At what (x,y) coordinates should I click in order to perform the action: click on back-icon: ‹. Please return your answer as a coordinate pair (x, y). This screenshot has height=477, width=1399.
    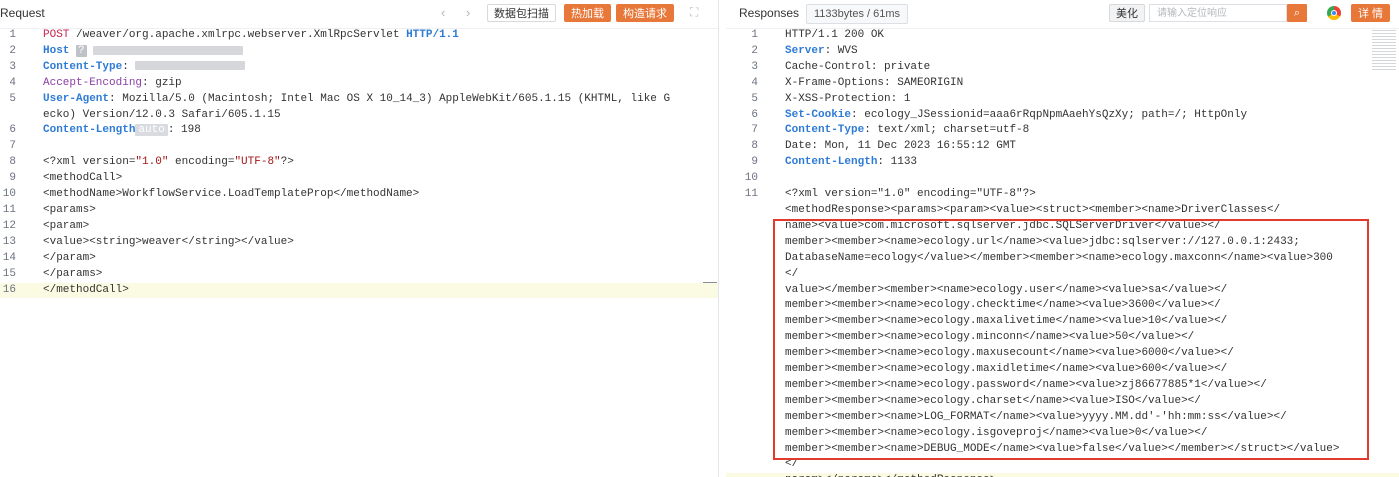
    Looking at the image, I should click on (443, 12).